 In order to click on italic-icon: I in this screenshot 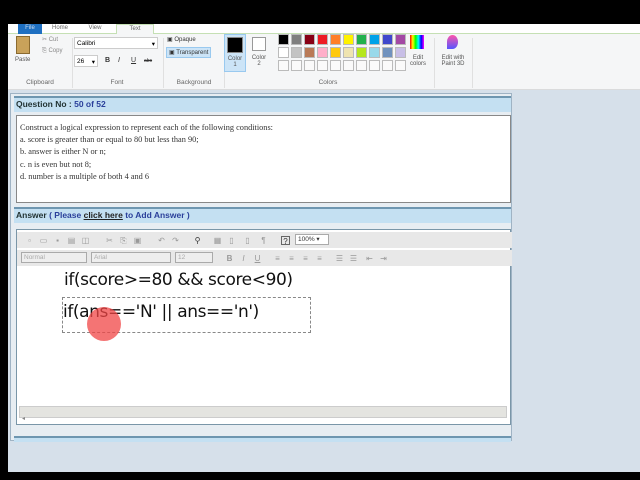, I will do `click(243, 258)`.